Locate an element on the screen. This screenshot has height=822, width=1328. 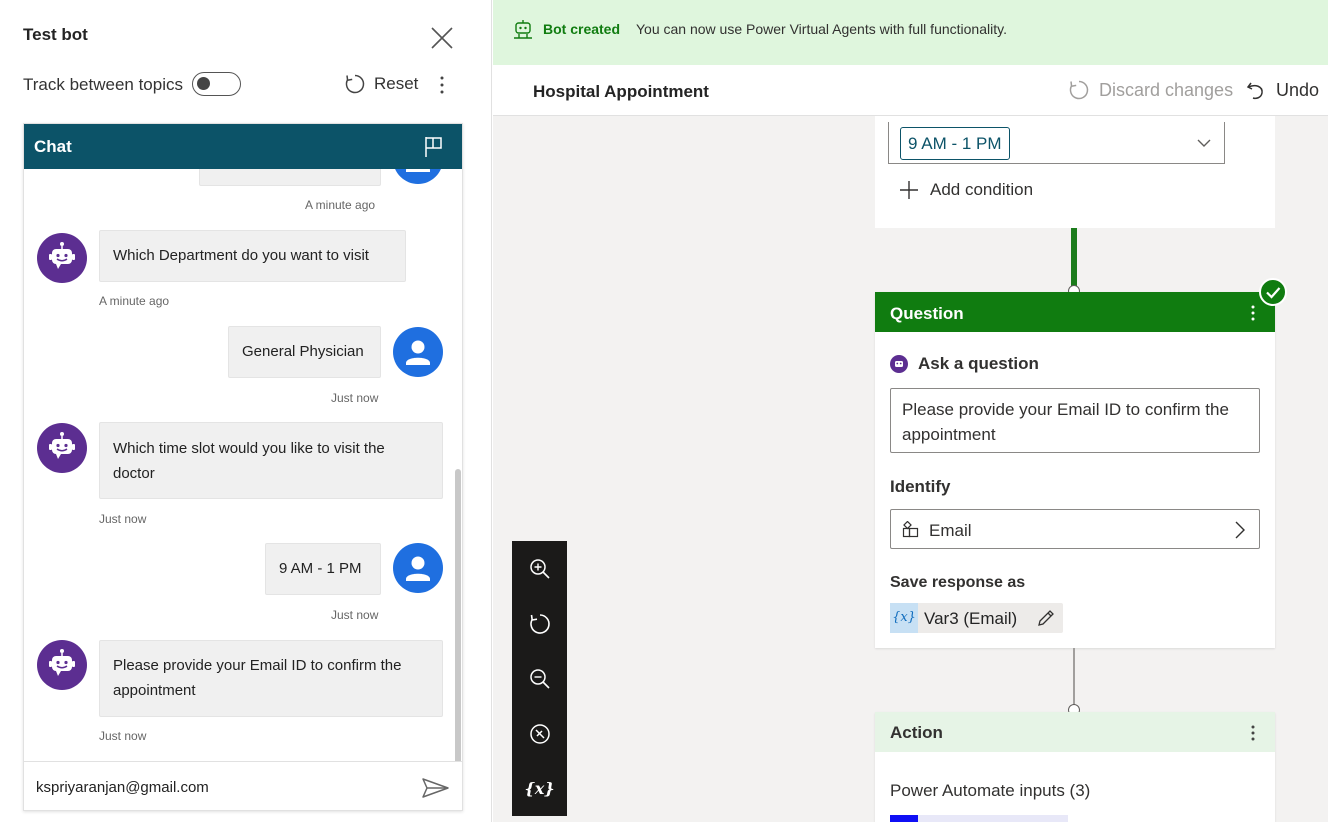
add-condition-label: Add condition is located at coordinates (982, 189).